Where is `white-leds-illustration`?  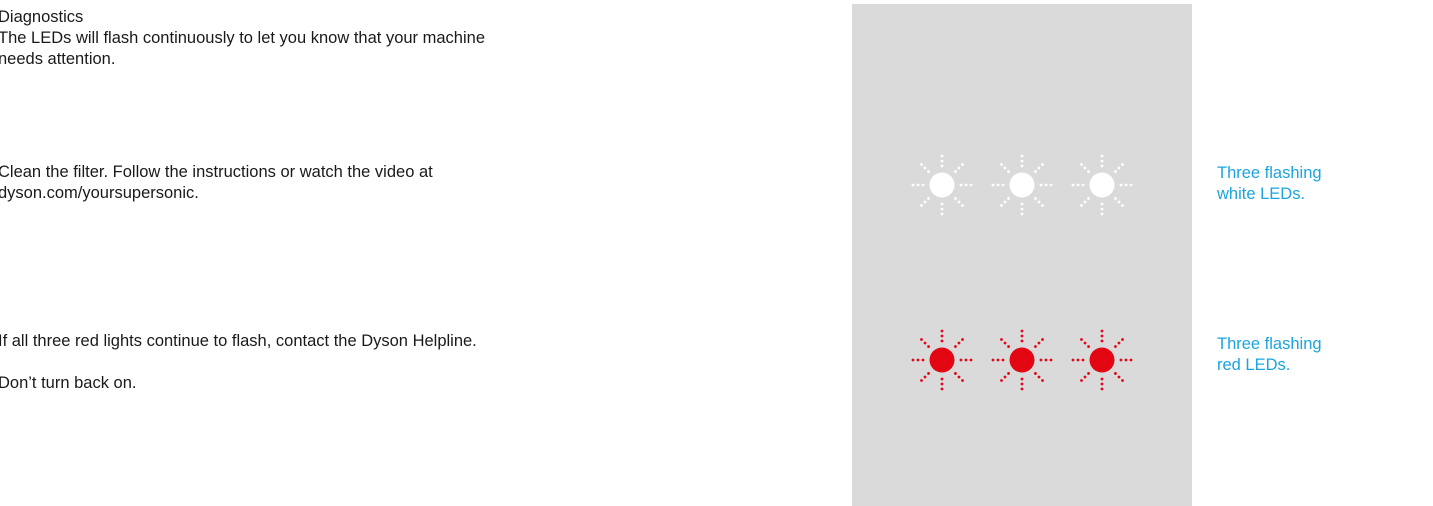 white-leds-illustration is located at coordinates (1022, 185).